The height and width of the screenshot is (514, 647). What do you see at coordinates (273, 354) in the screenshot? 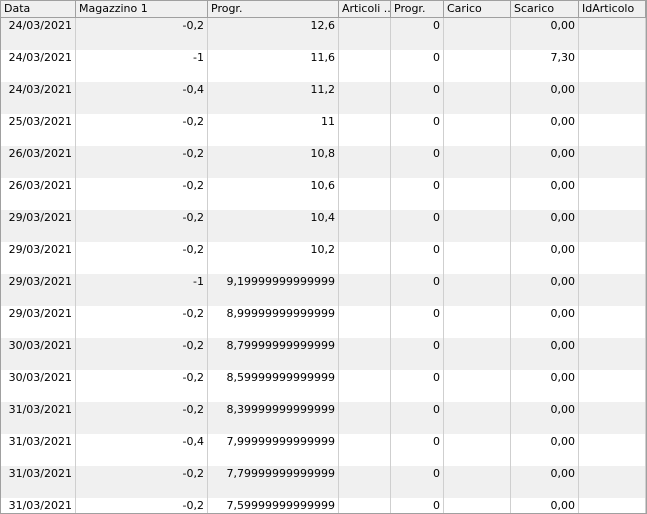
I see `cell-progr: 8,79999999999999` at bounding box center [273, 354].